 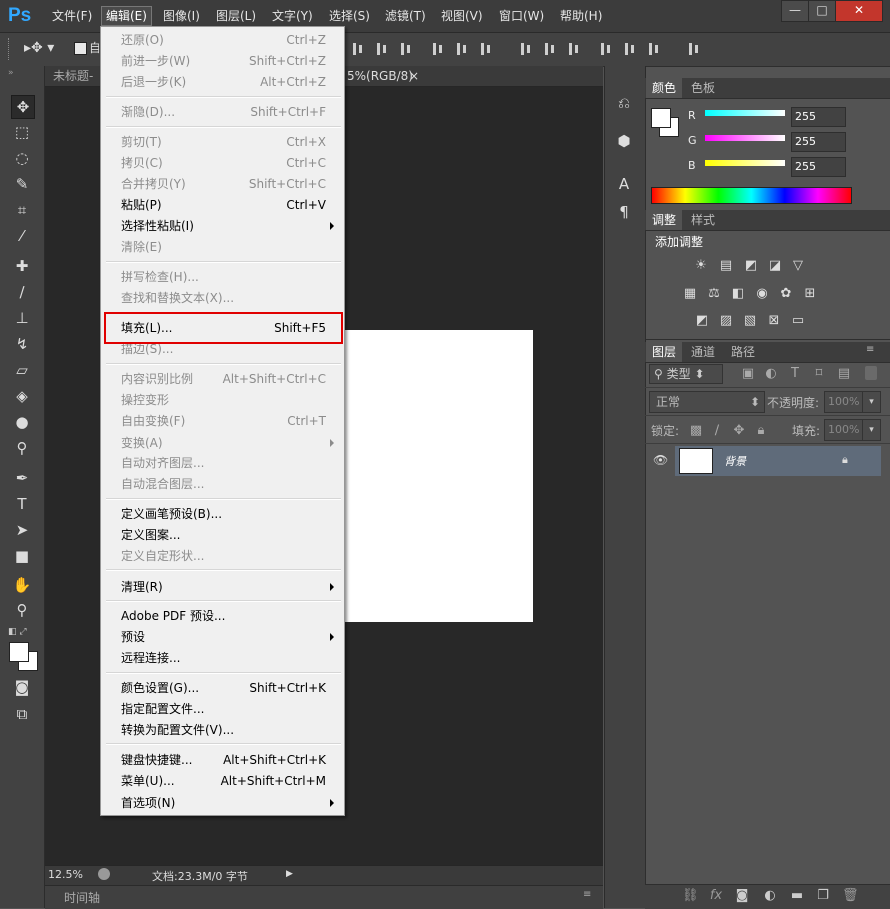 I want to click on channel-mixer-icon: ✿, so click(x=786, y=294).